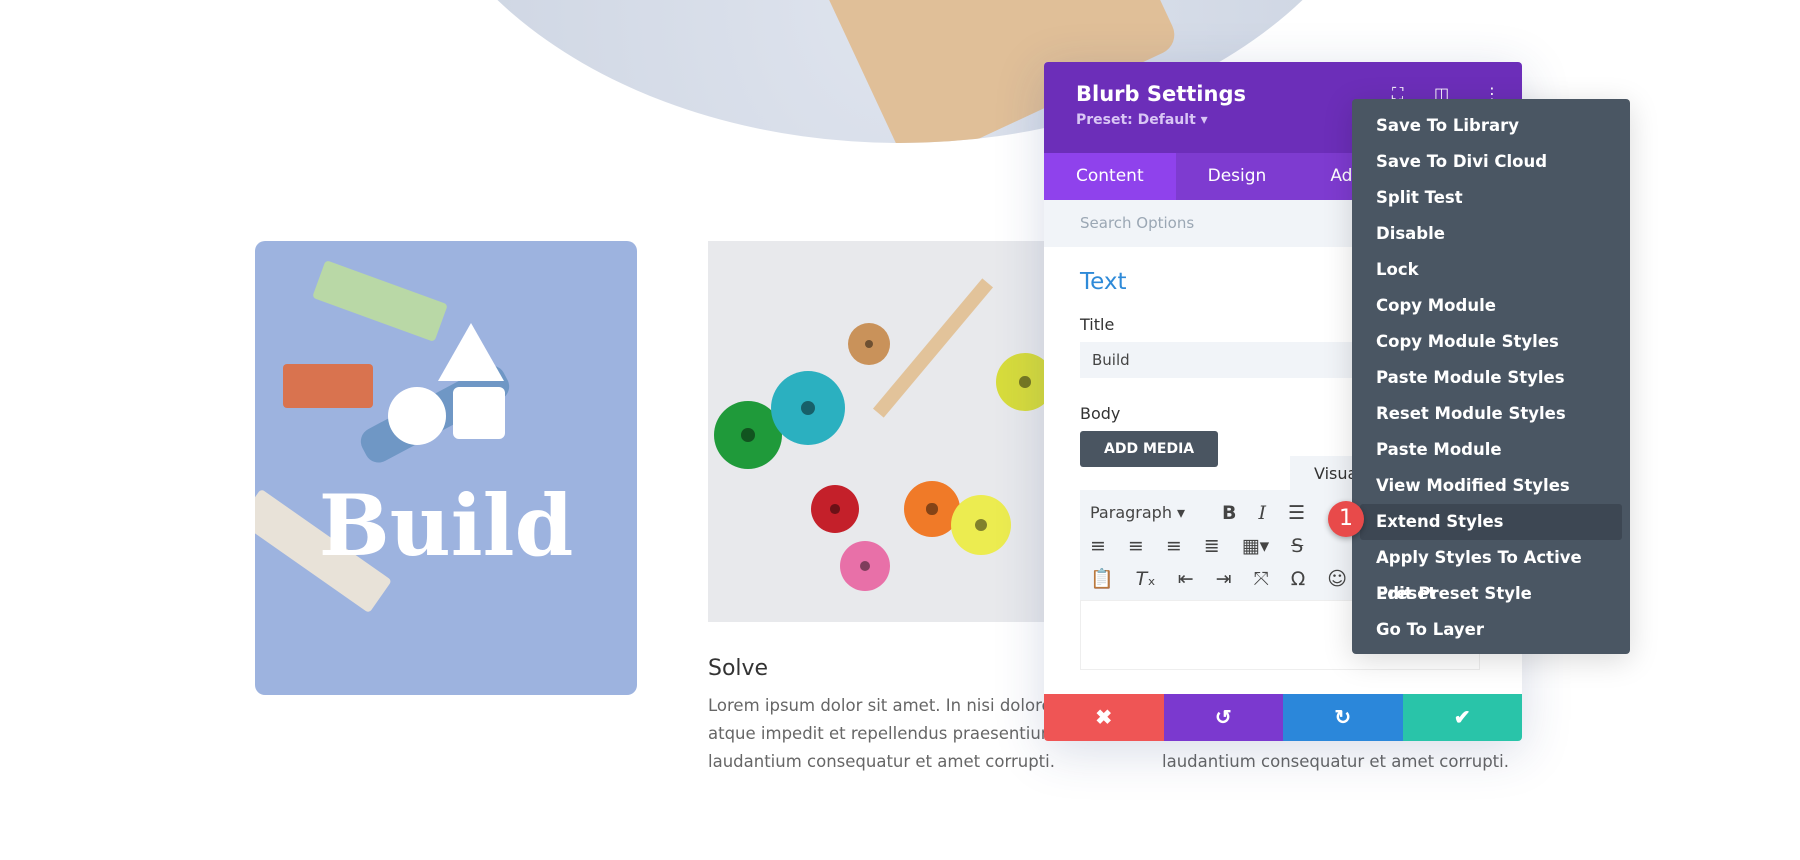 The height and width of the screenshot is (860, 1800). What do you see at coordinates (471, 352) in the screenshot?
I see `triangle-shape-icon` at bounding box center [471, 352].